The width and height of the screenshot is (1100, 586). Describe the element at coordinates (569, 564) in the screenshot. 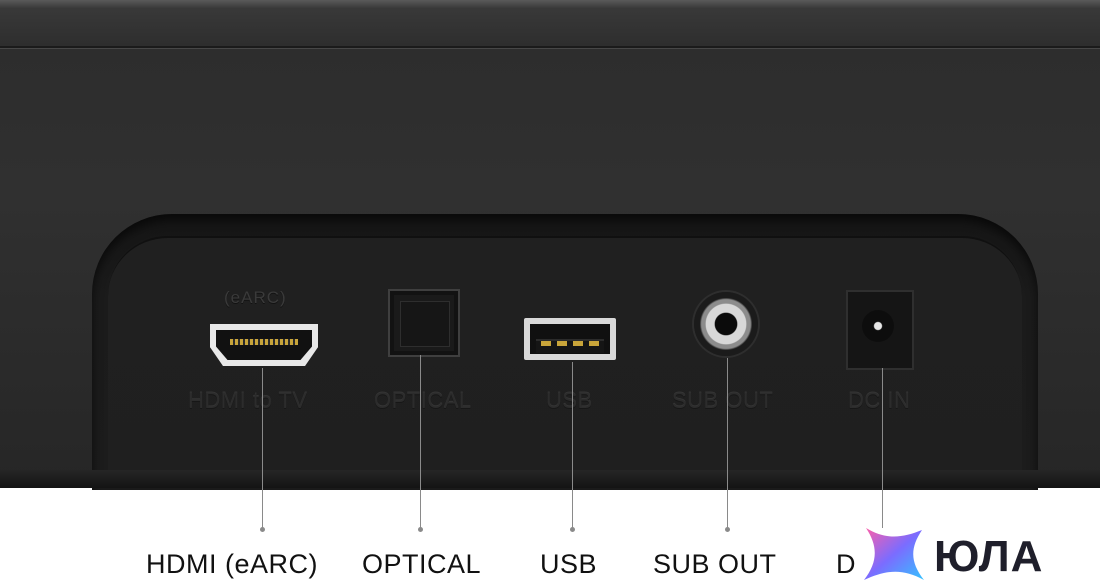

I see `callout-label-usb: USB` at that location.